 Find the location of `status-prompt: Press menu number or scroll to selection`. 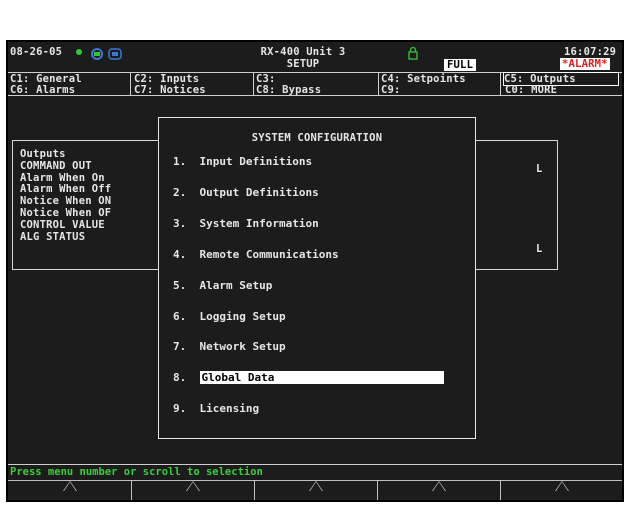

status-prompt: Press menu number or scroll to selection is located at coordinates (136, 472).